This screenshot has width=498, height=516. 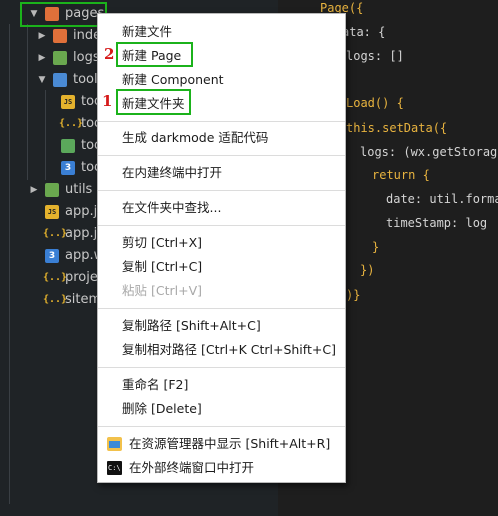 I want to click on tree-item-logs: ▶ logs, so click(x=50, y=58).